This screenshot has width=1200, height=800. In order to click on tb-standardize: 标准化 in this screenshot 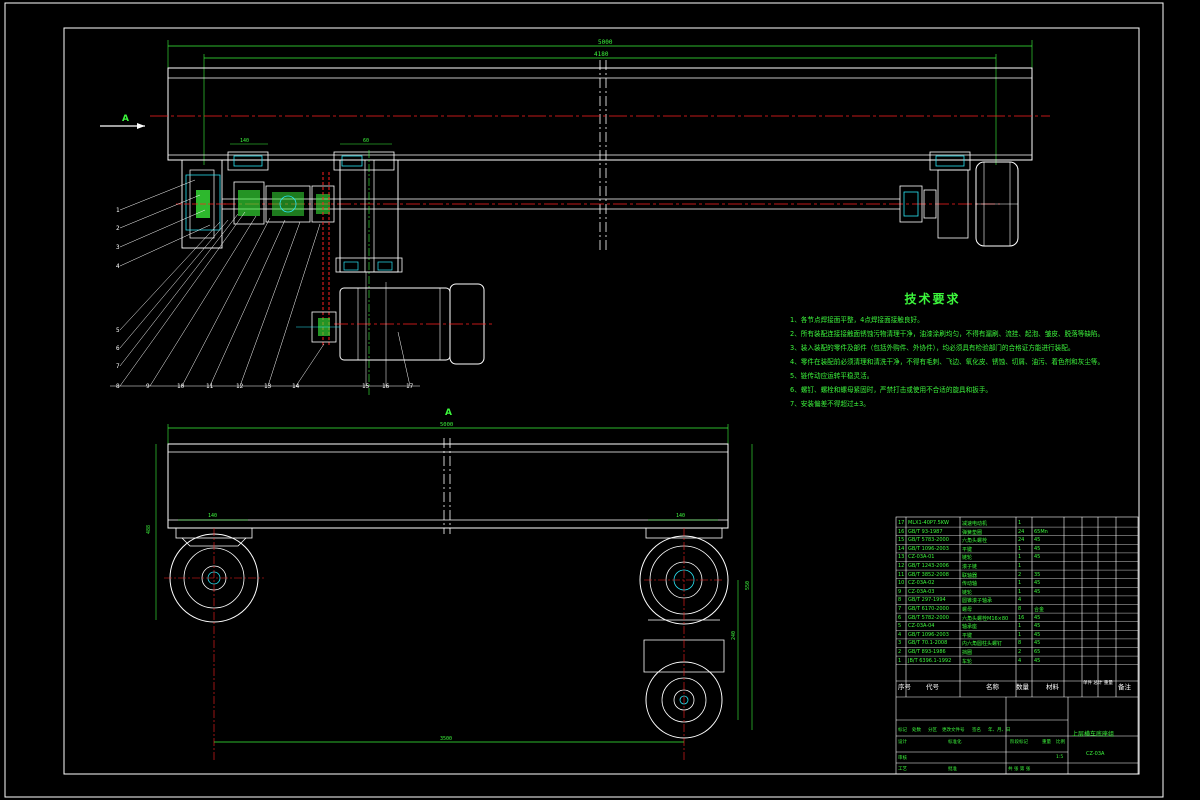, I will do `click(955, 742)`.